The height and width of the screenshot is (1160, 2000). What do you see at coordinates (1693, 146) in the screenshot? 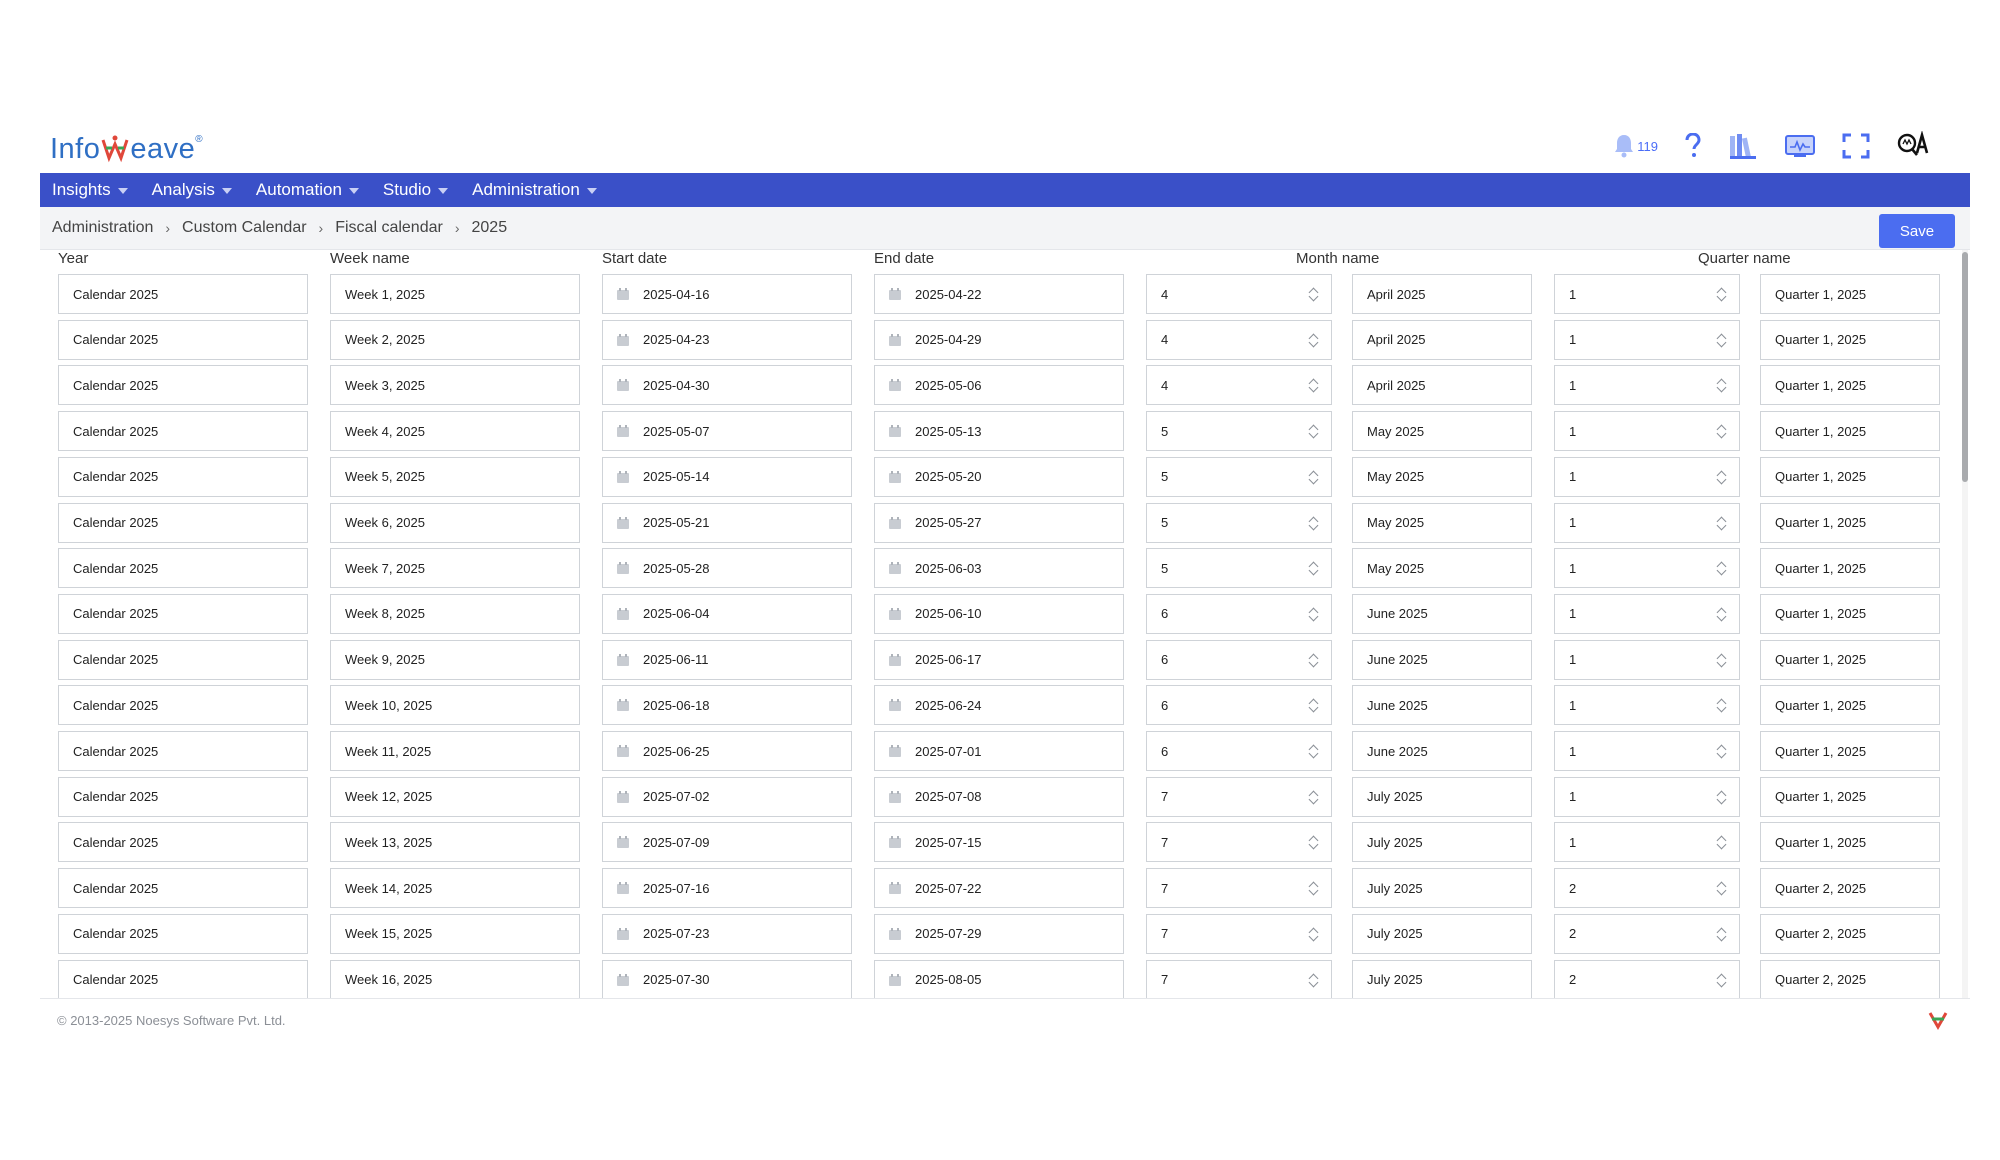
I see `help-button` at bounding box center [1693, 146].